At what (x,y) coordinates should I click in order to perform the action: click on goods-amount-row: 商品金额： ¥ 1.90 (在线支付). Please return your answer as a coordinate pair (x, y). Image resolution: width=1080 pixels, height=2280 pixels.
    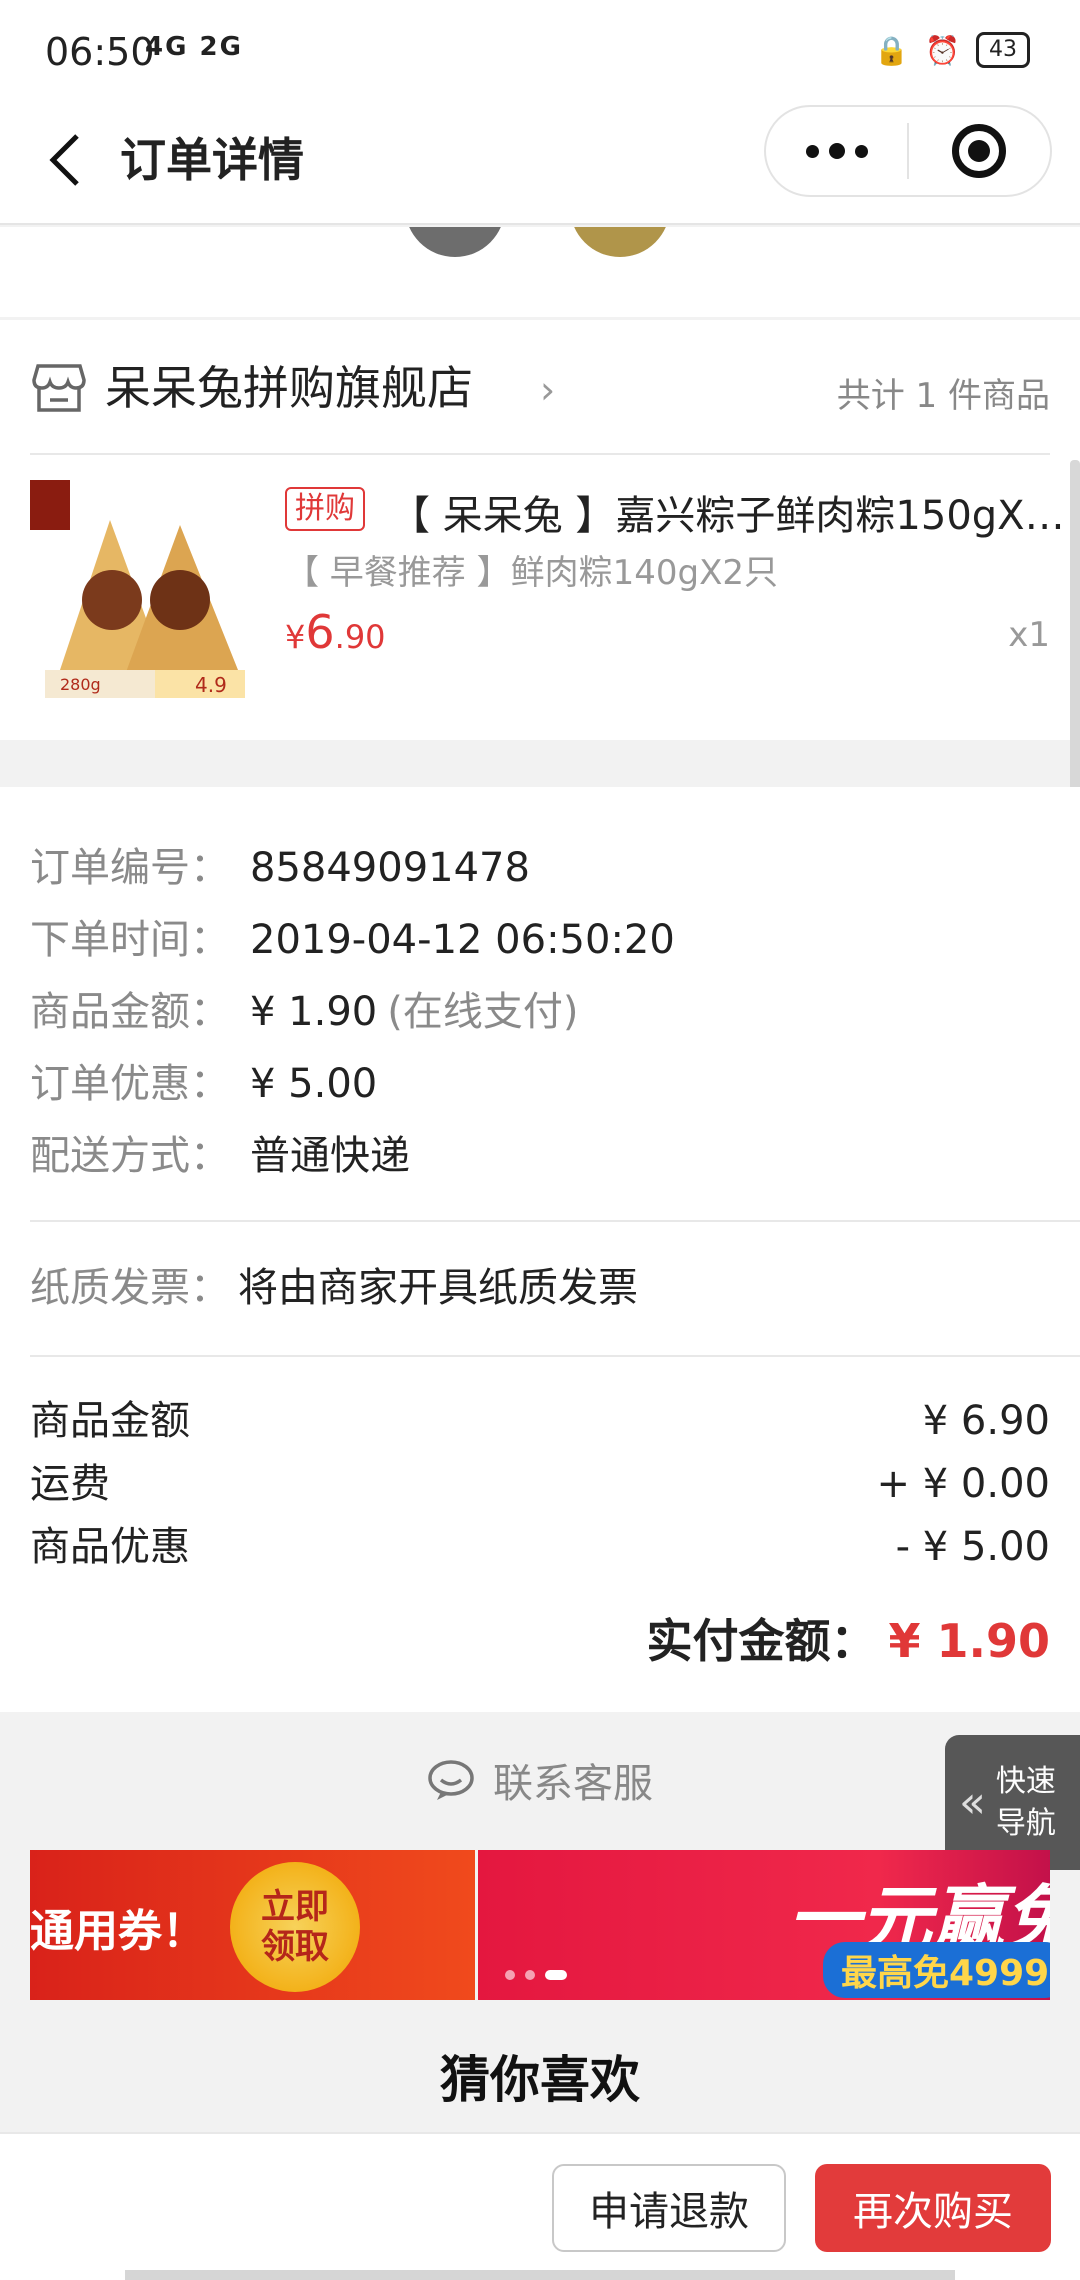
    Looking at the image, I should click on (540, 1012).